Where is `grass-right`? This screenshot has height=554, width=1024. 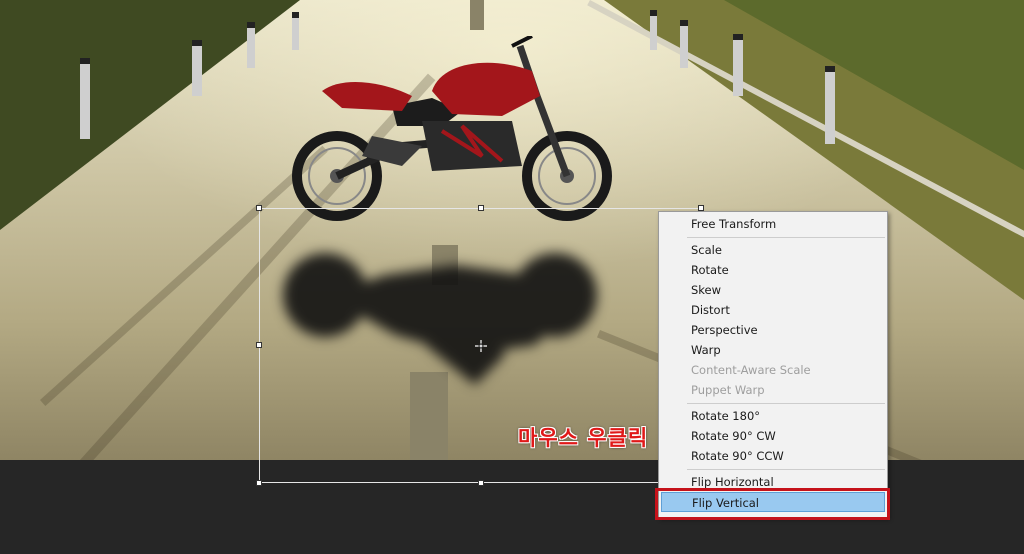 grass-right is located at coordinates (874, 85).